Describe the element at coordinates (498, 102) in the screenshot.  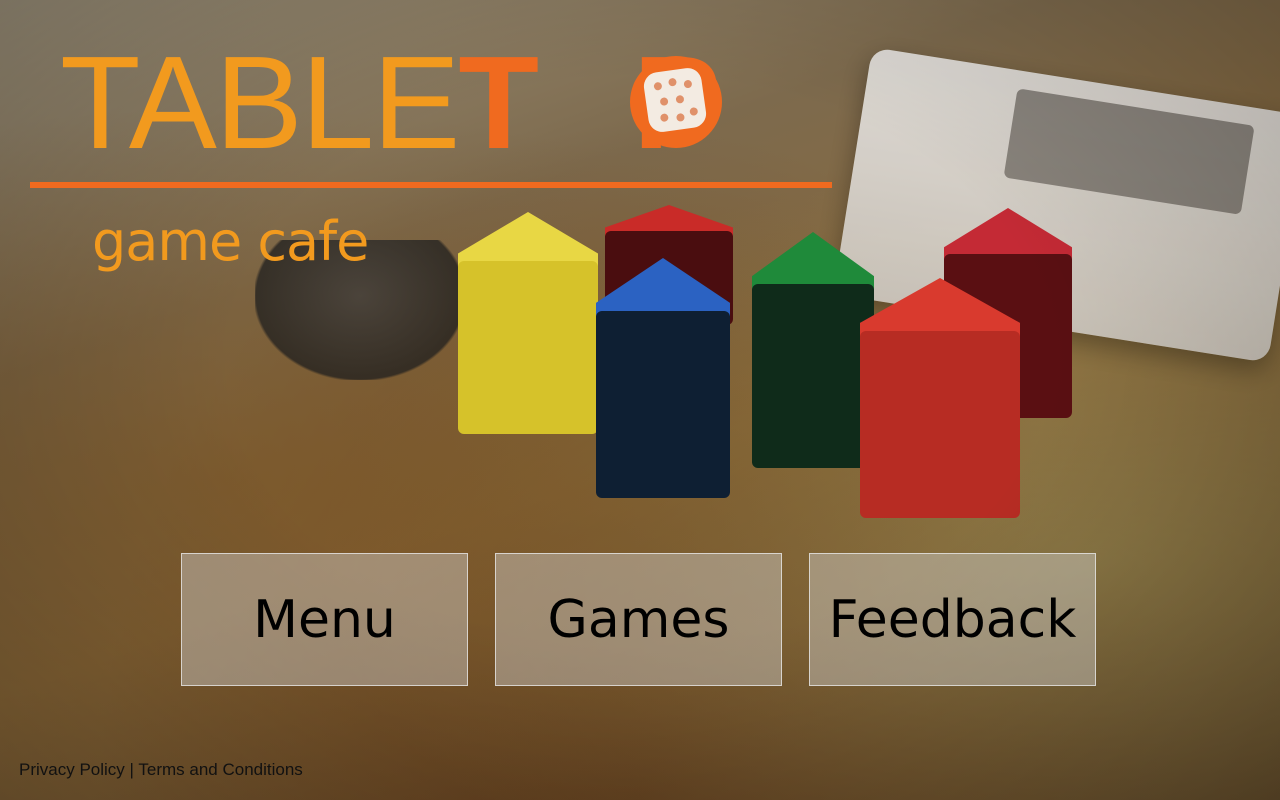
I see `logo-word-top-t: T` at that location.